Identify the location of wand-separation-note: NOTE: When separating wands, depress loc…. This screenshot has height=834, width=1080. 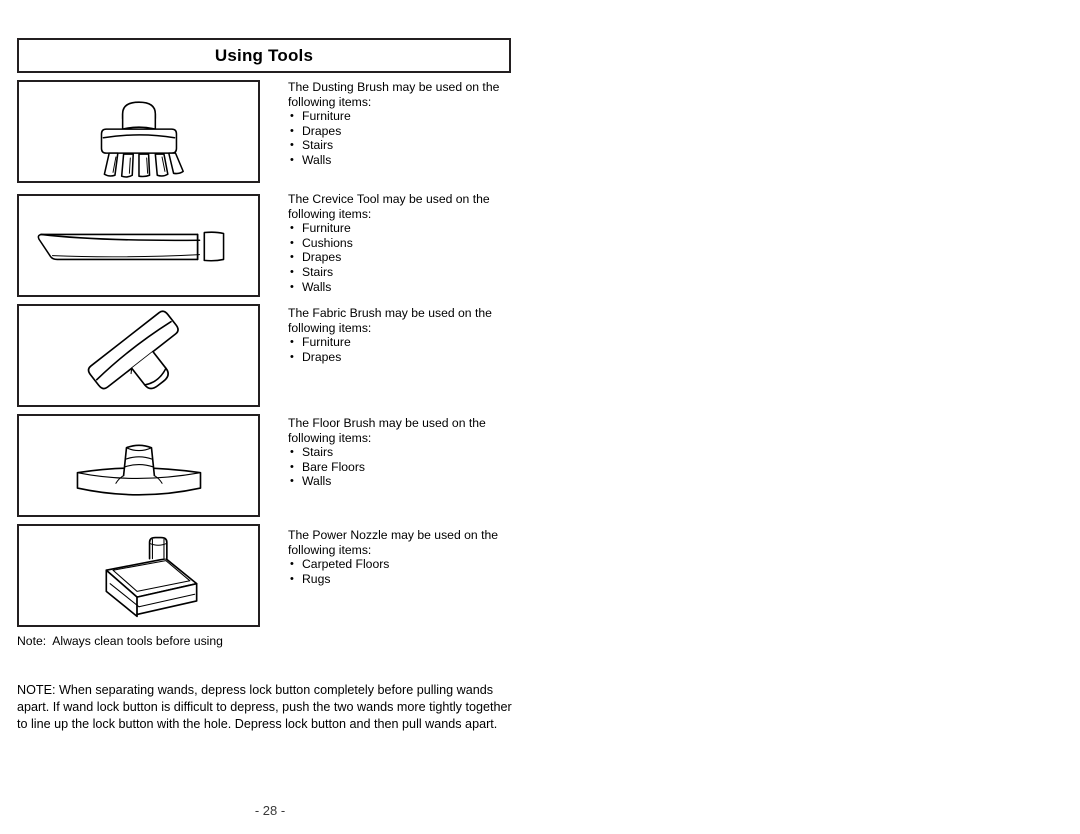
(264, 707).